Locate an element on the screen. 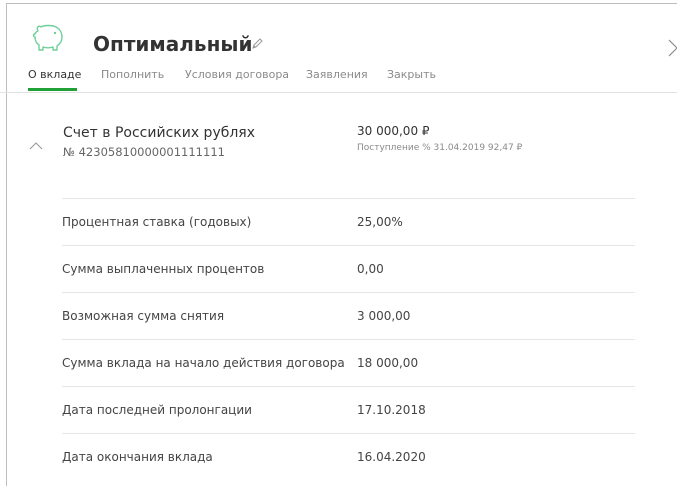 This screenshot has height=486, width=677. account-number: № 42305810000001111111 is located at coordinates (144, 152).